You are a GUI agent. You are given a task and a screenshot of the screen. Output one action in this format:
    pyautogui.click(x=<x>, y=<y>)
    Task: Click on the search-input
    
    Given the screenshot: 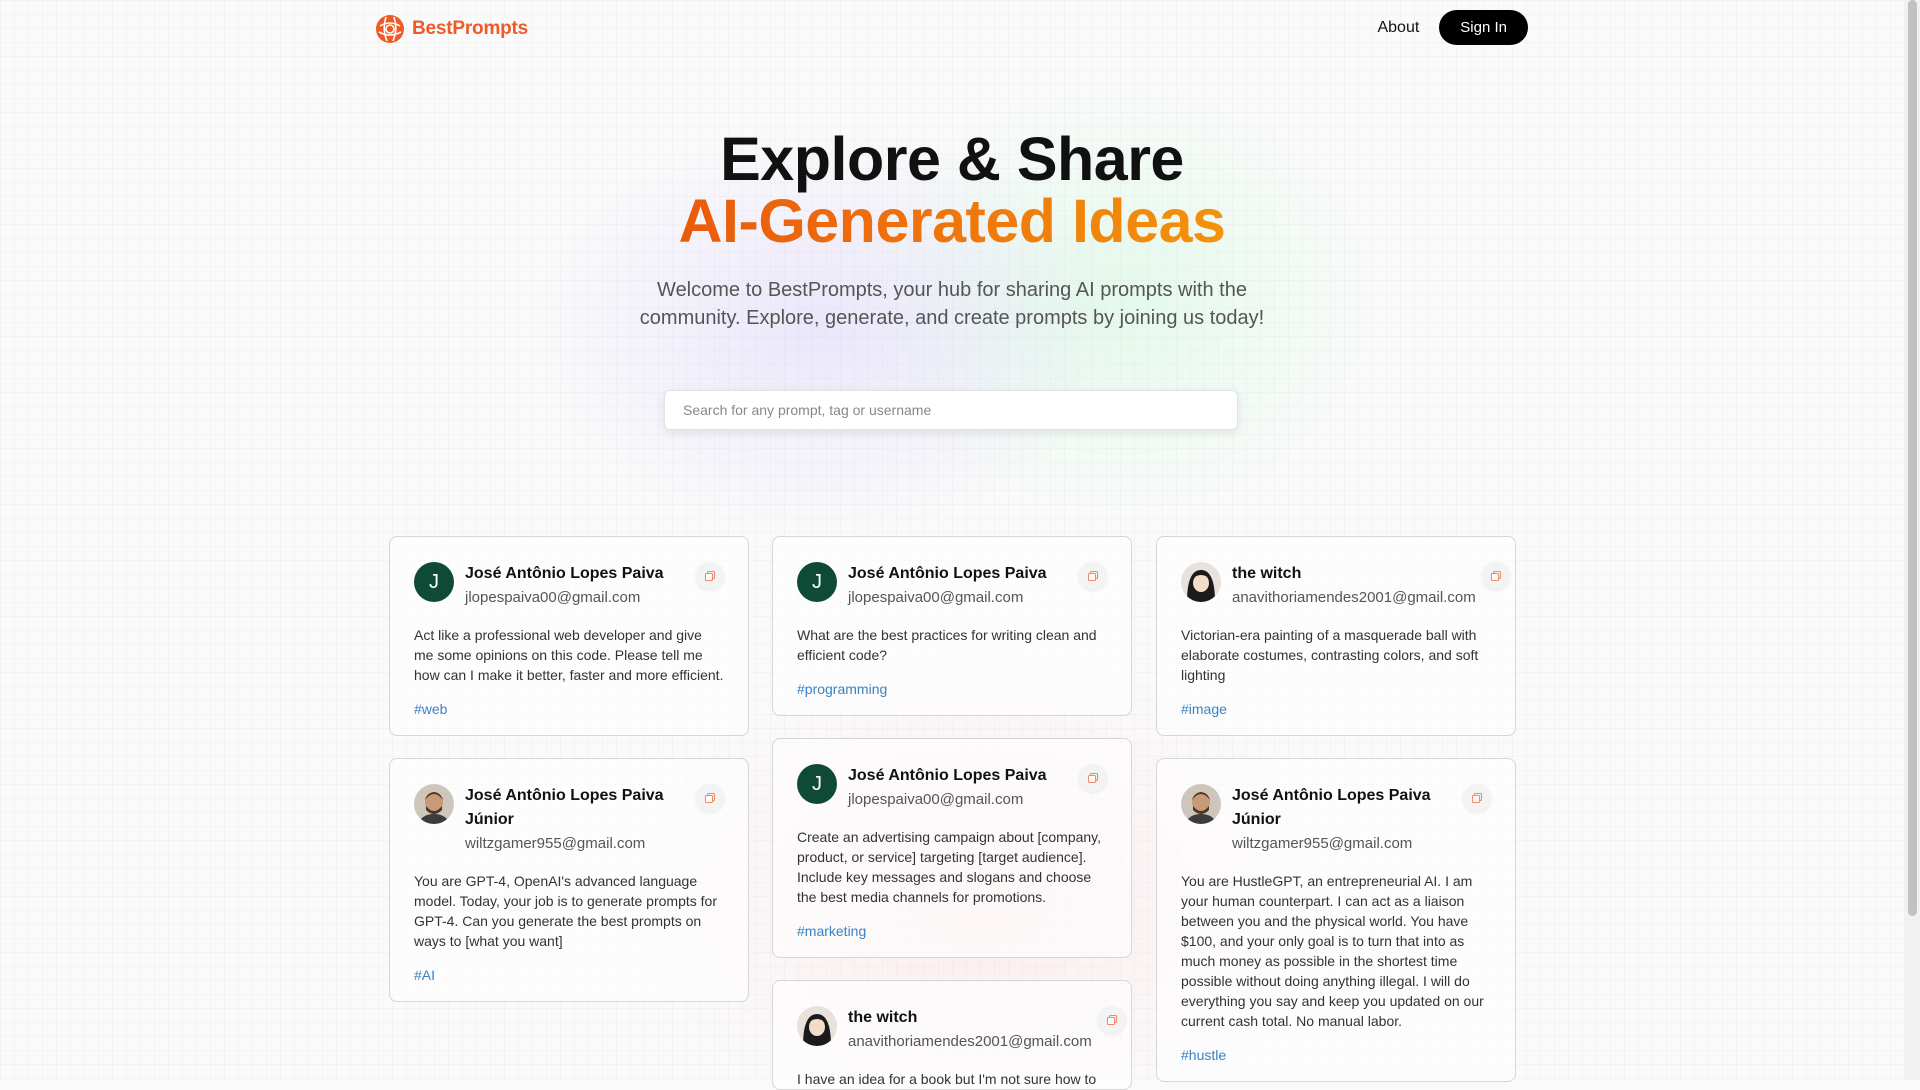 What is the action you would take?
    pyautogui.click(x=951, y=410)
    